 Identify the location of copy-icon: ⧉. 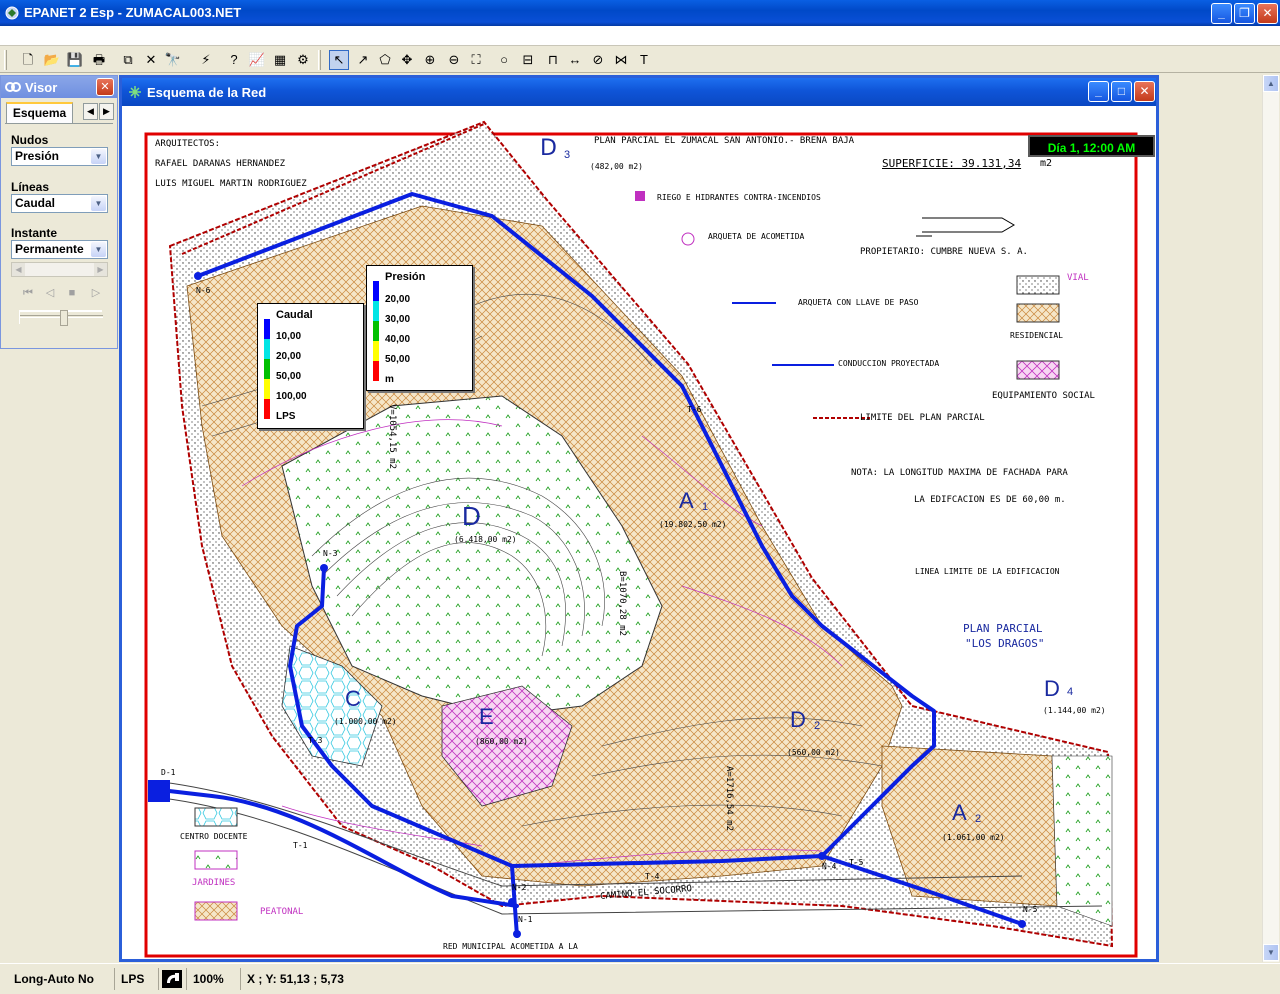
(128, 60).